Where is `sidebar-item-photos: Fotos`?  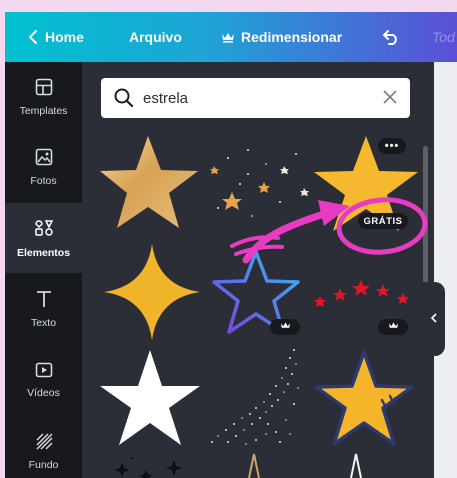
sidebar-item-photos: Fotos is located at coordinates (43, 167).